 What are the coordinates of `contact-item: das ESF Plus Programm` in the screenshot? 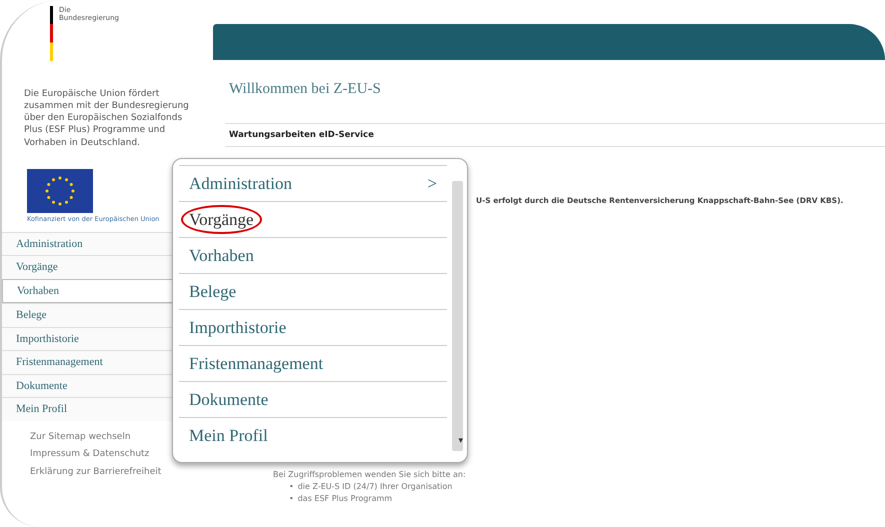 It's located at (345, 498).